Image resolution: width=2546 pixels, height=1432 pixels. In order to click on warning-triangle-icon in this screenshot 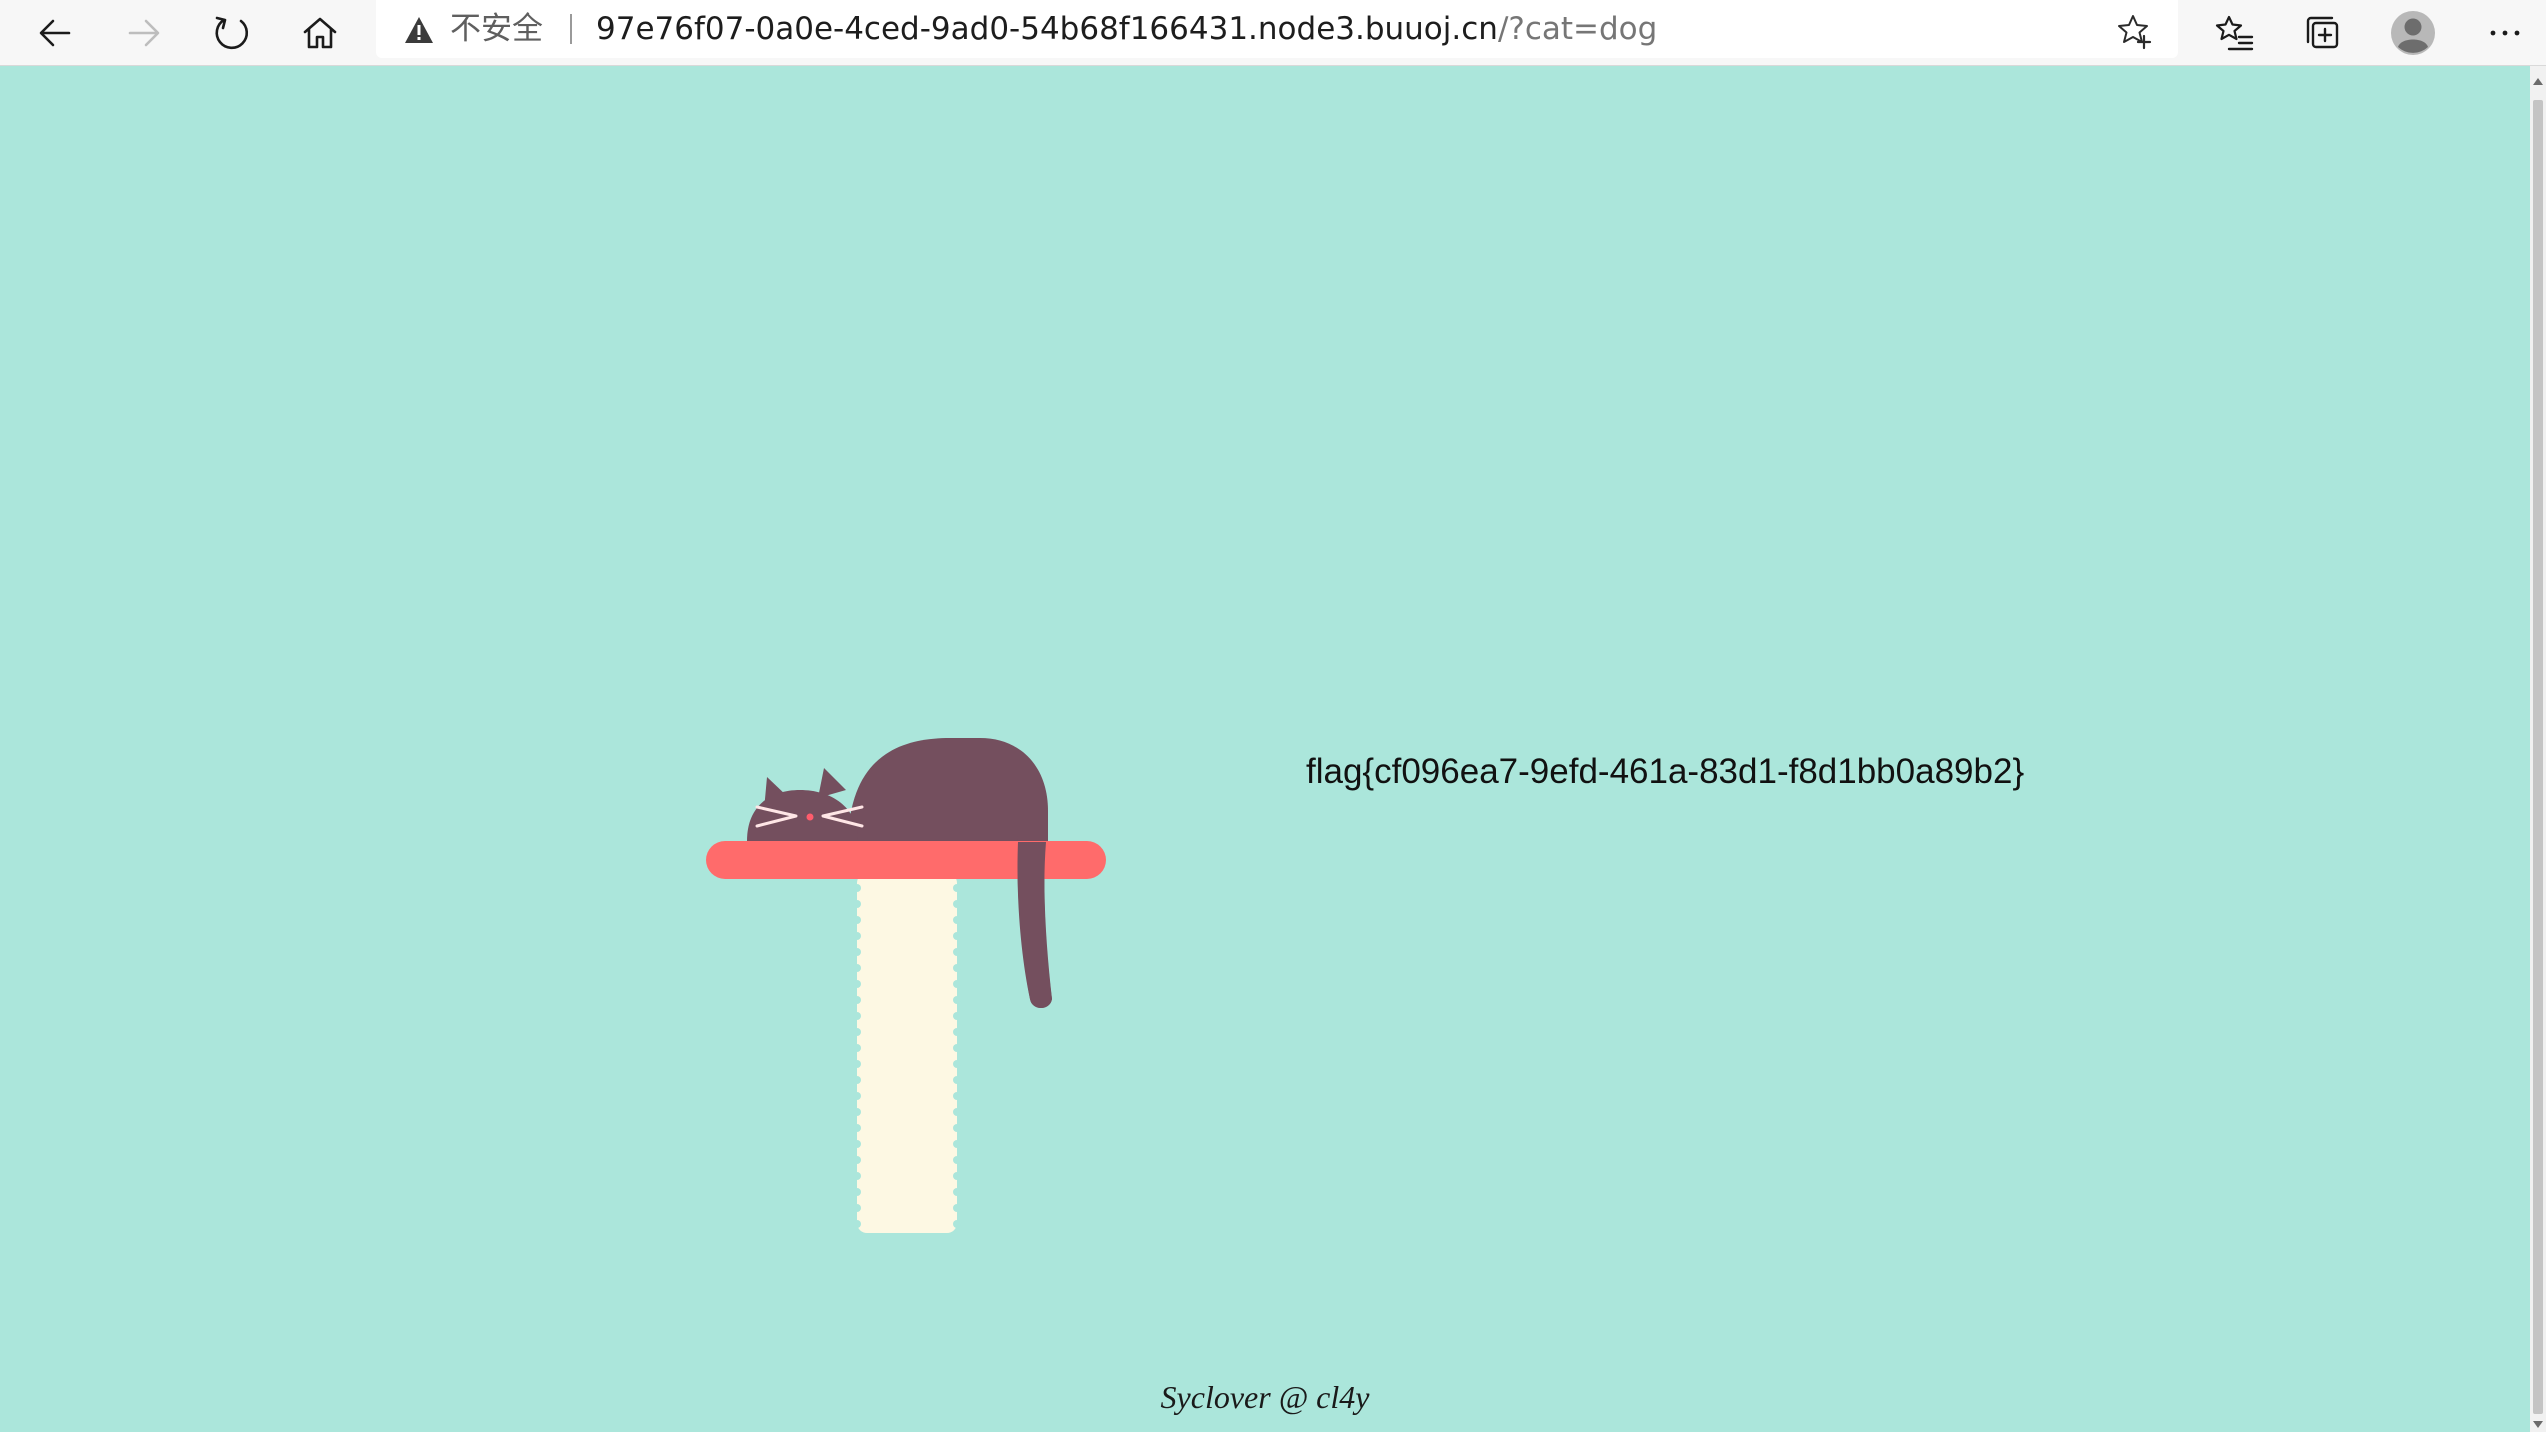, I will do `click(419, 30)`.